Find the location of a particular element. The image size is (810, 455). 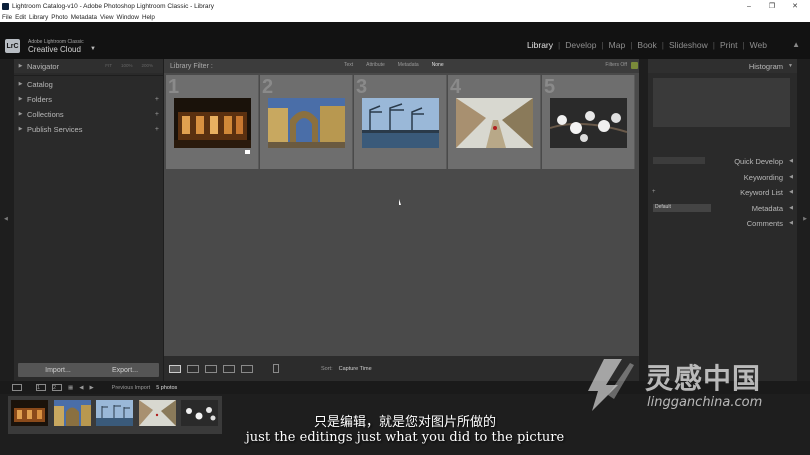

zoom-100: 100% is located at coordinates (127, 65).